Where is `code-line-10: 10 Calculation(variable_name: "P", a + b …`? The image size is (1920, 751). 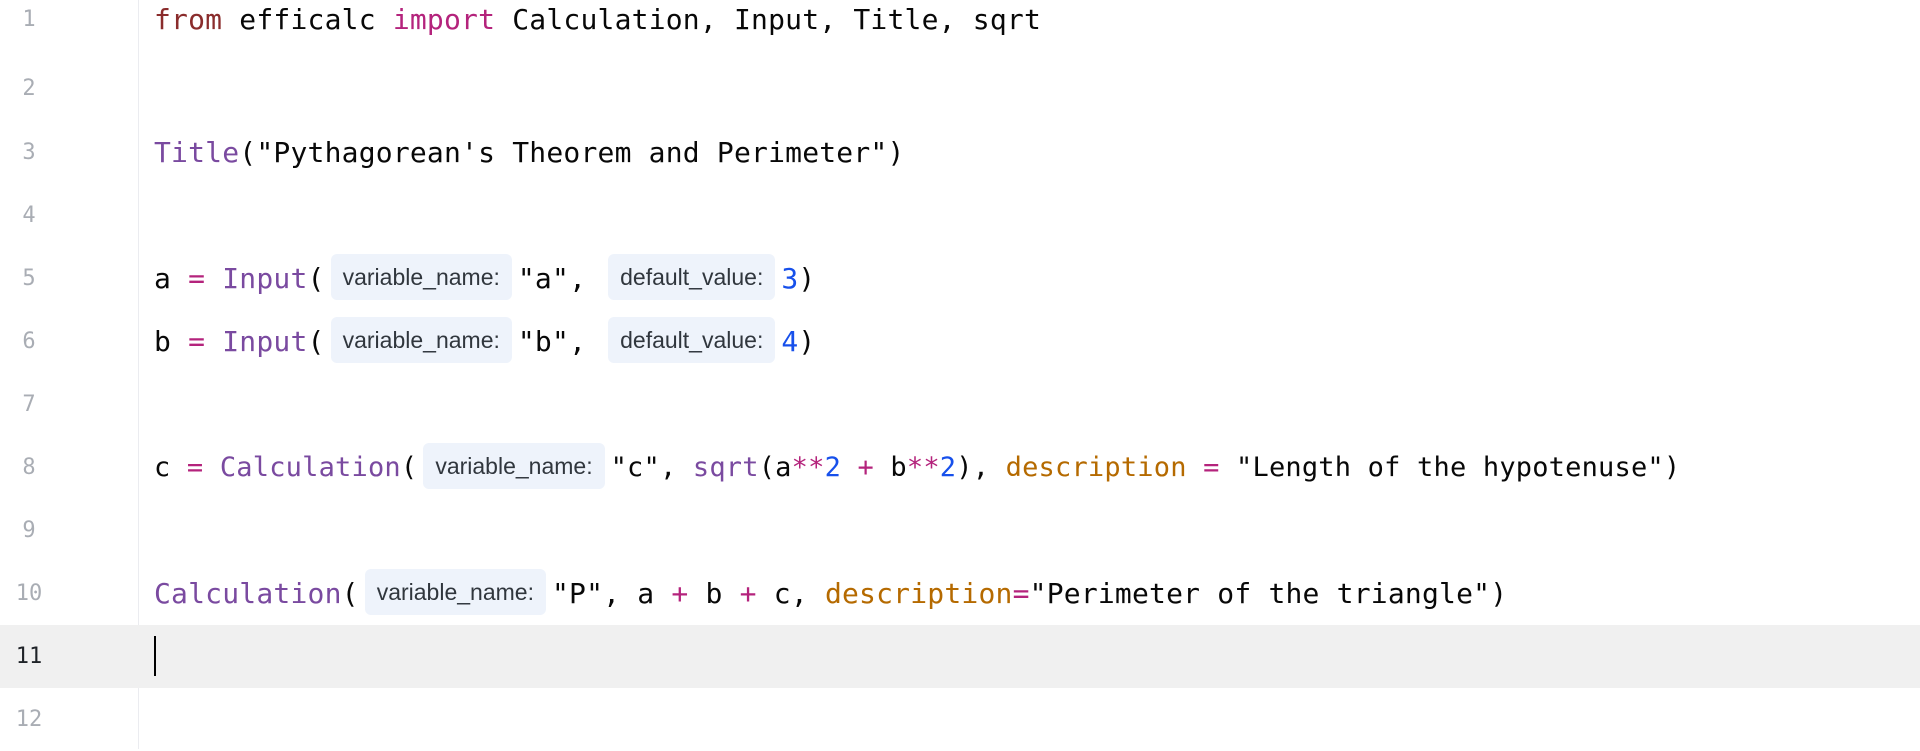 code-line-10: 10 Calculation(variable_name: "P", a + b … is located at coordinates (960, 593).